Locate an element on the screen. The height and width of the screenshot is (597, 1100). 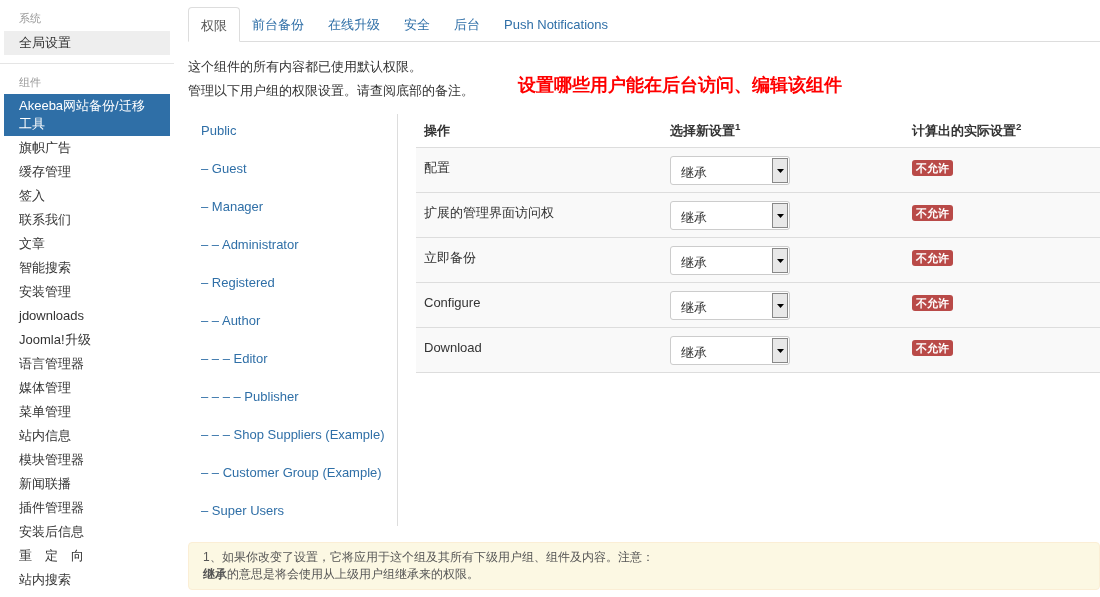
sidebar-item: 全局设置 is located at coordinates (87, 42).